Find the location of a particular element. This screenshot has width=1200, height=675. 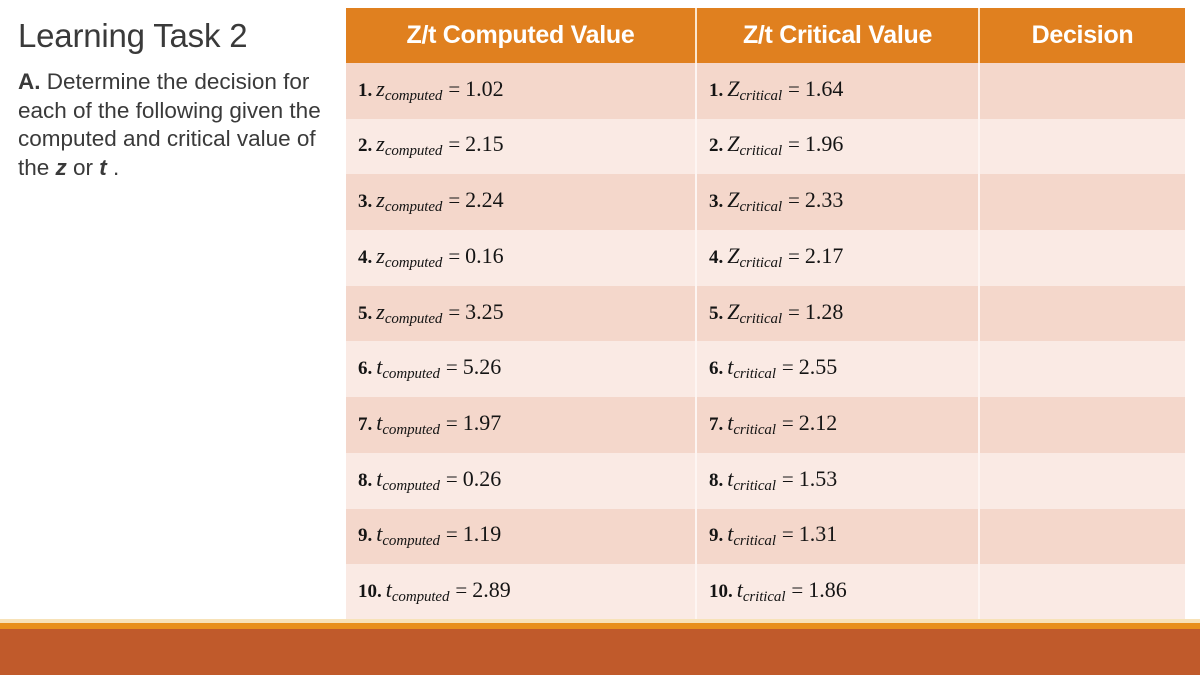

math-expression: 4. zcomputed = 0.16 is located at coordinates (431, 256).